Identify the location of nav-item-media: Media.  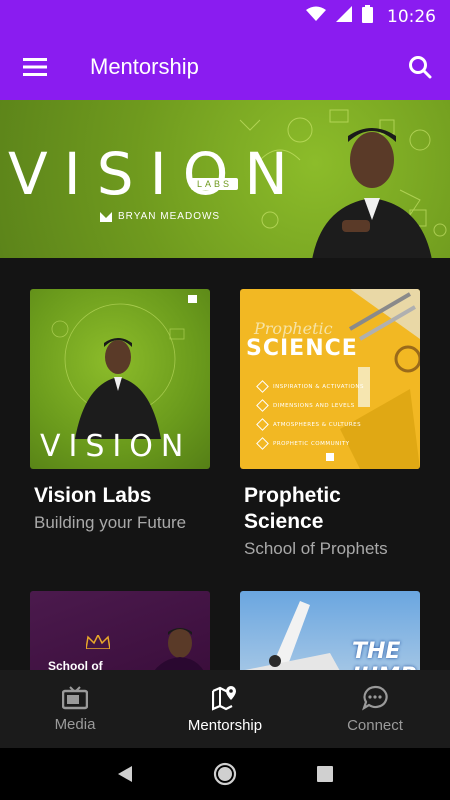
(75, 709).